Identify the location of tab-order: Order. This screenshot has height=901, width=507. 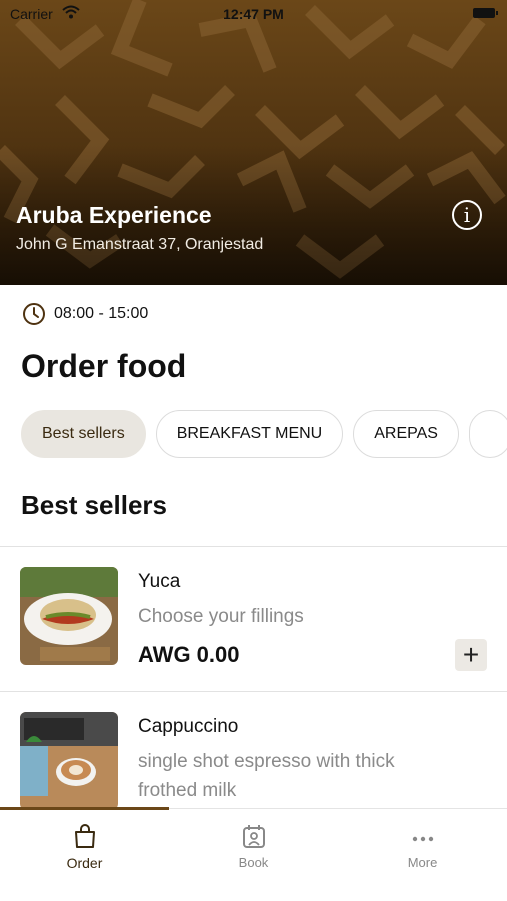
(84, 846).